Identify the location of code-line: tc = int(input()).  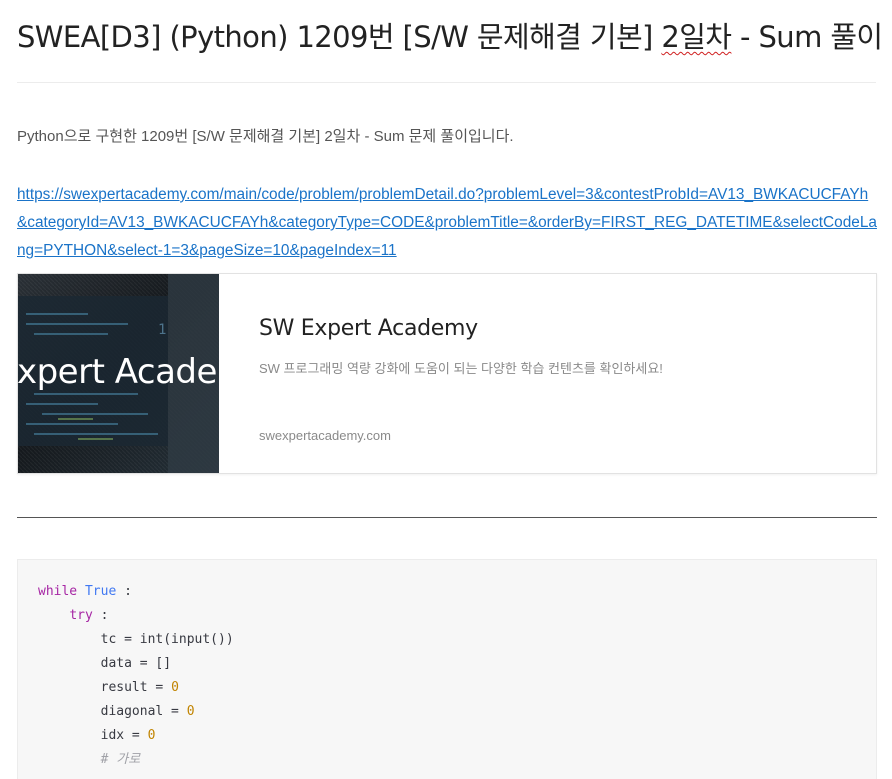
(136, 640).